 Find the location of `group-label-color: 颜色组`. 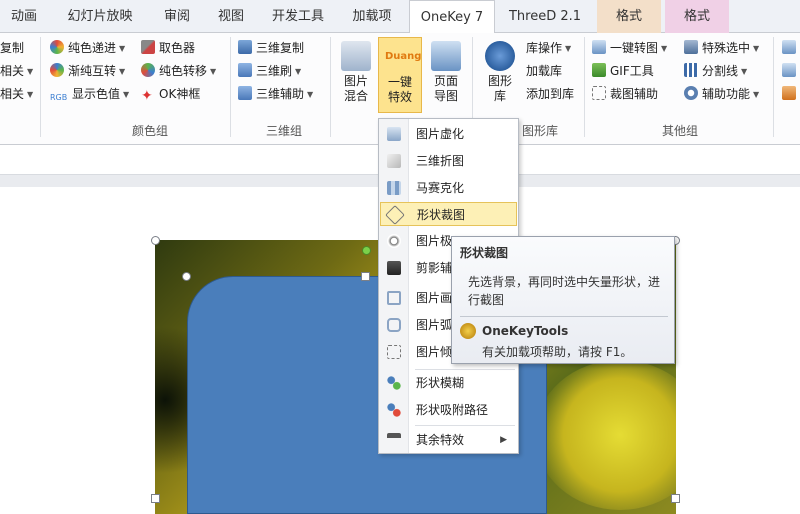

group-label-color: 颜色组 is located at coordinates (149, 131).